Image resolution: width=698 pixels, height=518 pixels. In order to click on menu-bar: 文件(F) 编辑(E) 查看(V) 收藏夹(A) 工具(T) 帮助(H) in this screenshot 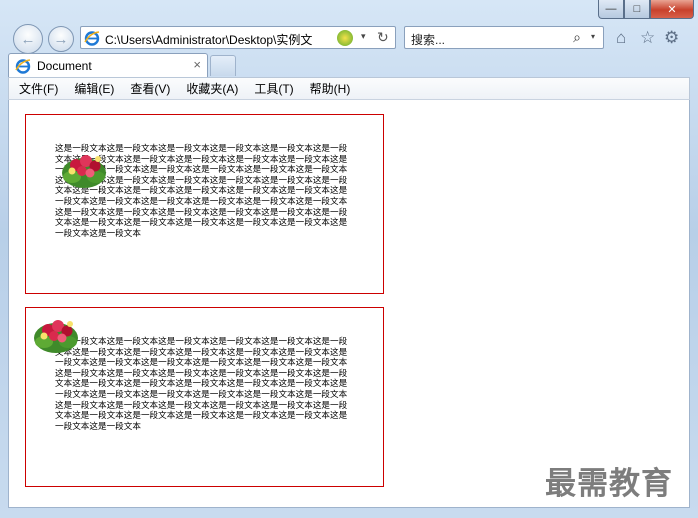, I will do `click(349, 88)`.